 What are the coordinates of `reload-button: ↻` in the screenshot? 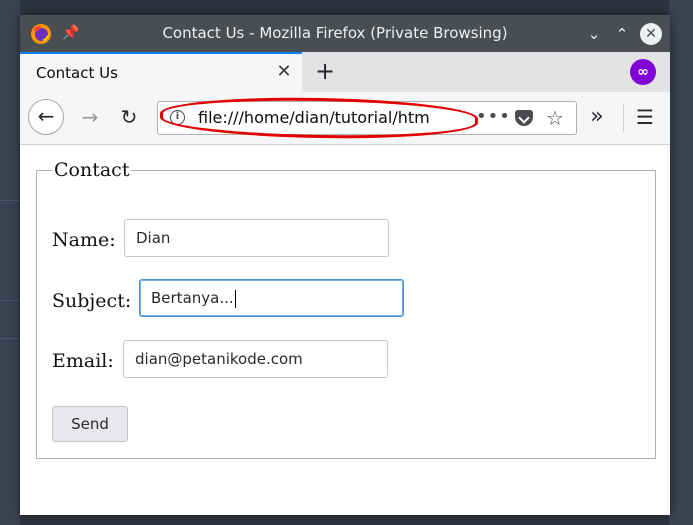 It's located at (129, 117).